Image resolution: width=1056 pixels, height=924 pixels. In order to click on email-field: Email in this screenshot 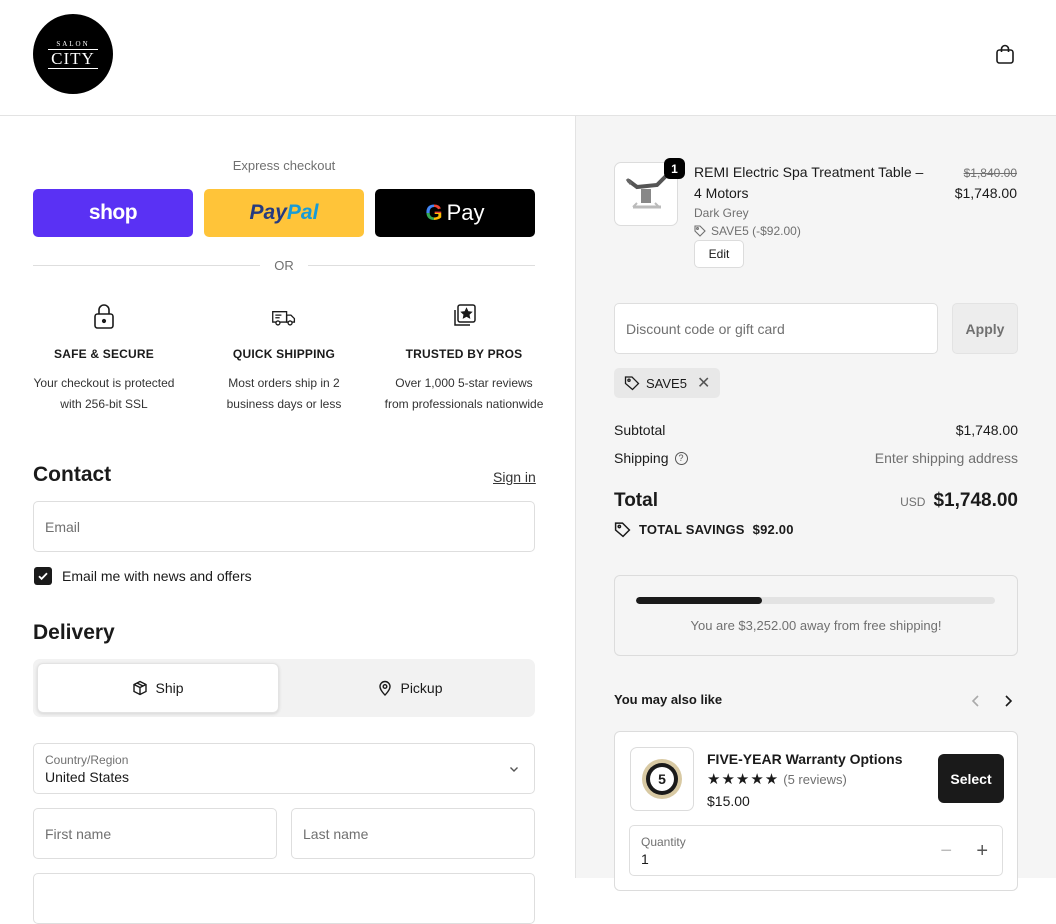, I will do `click(284, 526)`.